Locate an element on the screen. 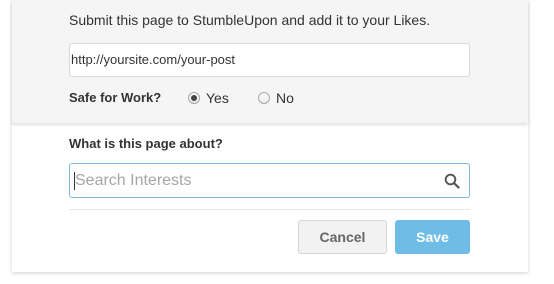  radio-label-yes: Yes is located at coordinates (217, 98).